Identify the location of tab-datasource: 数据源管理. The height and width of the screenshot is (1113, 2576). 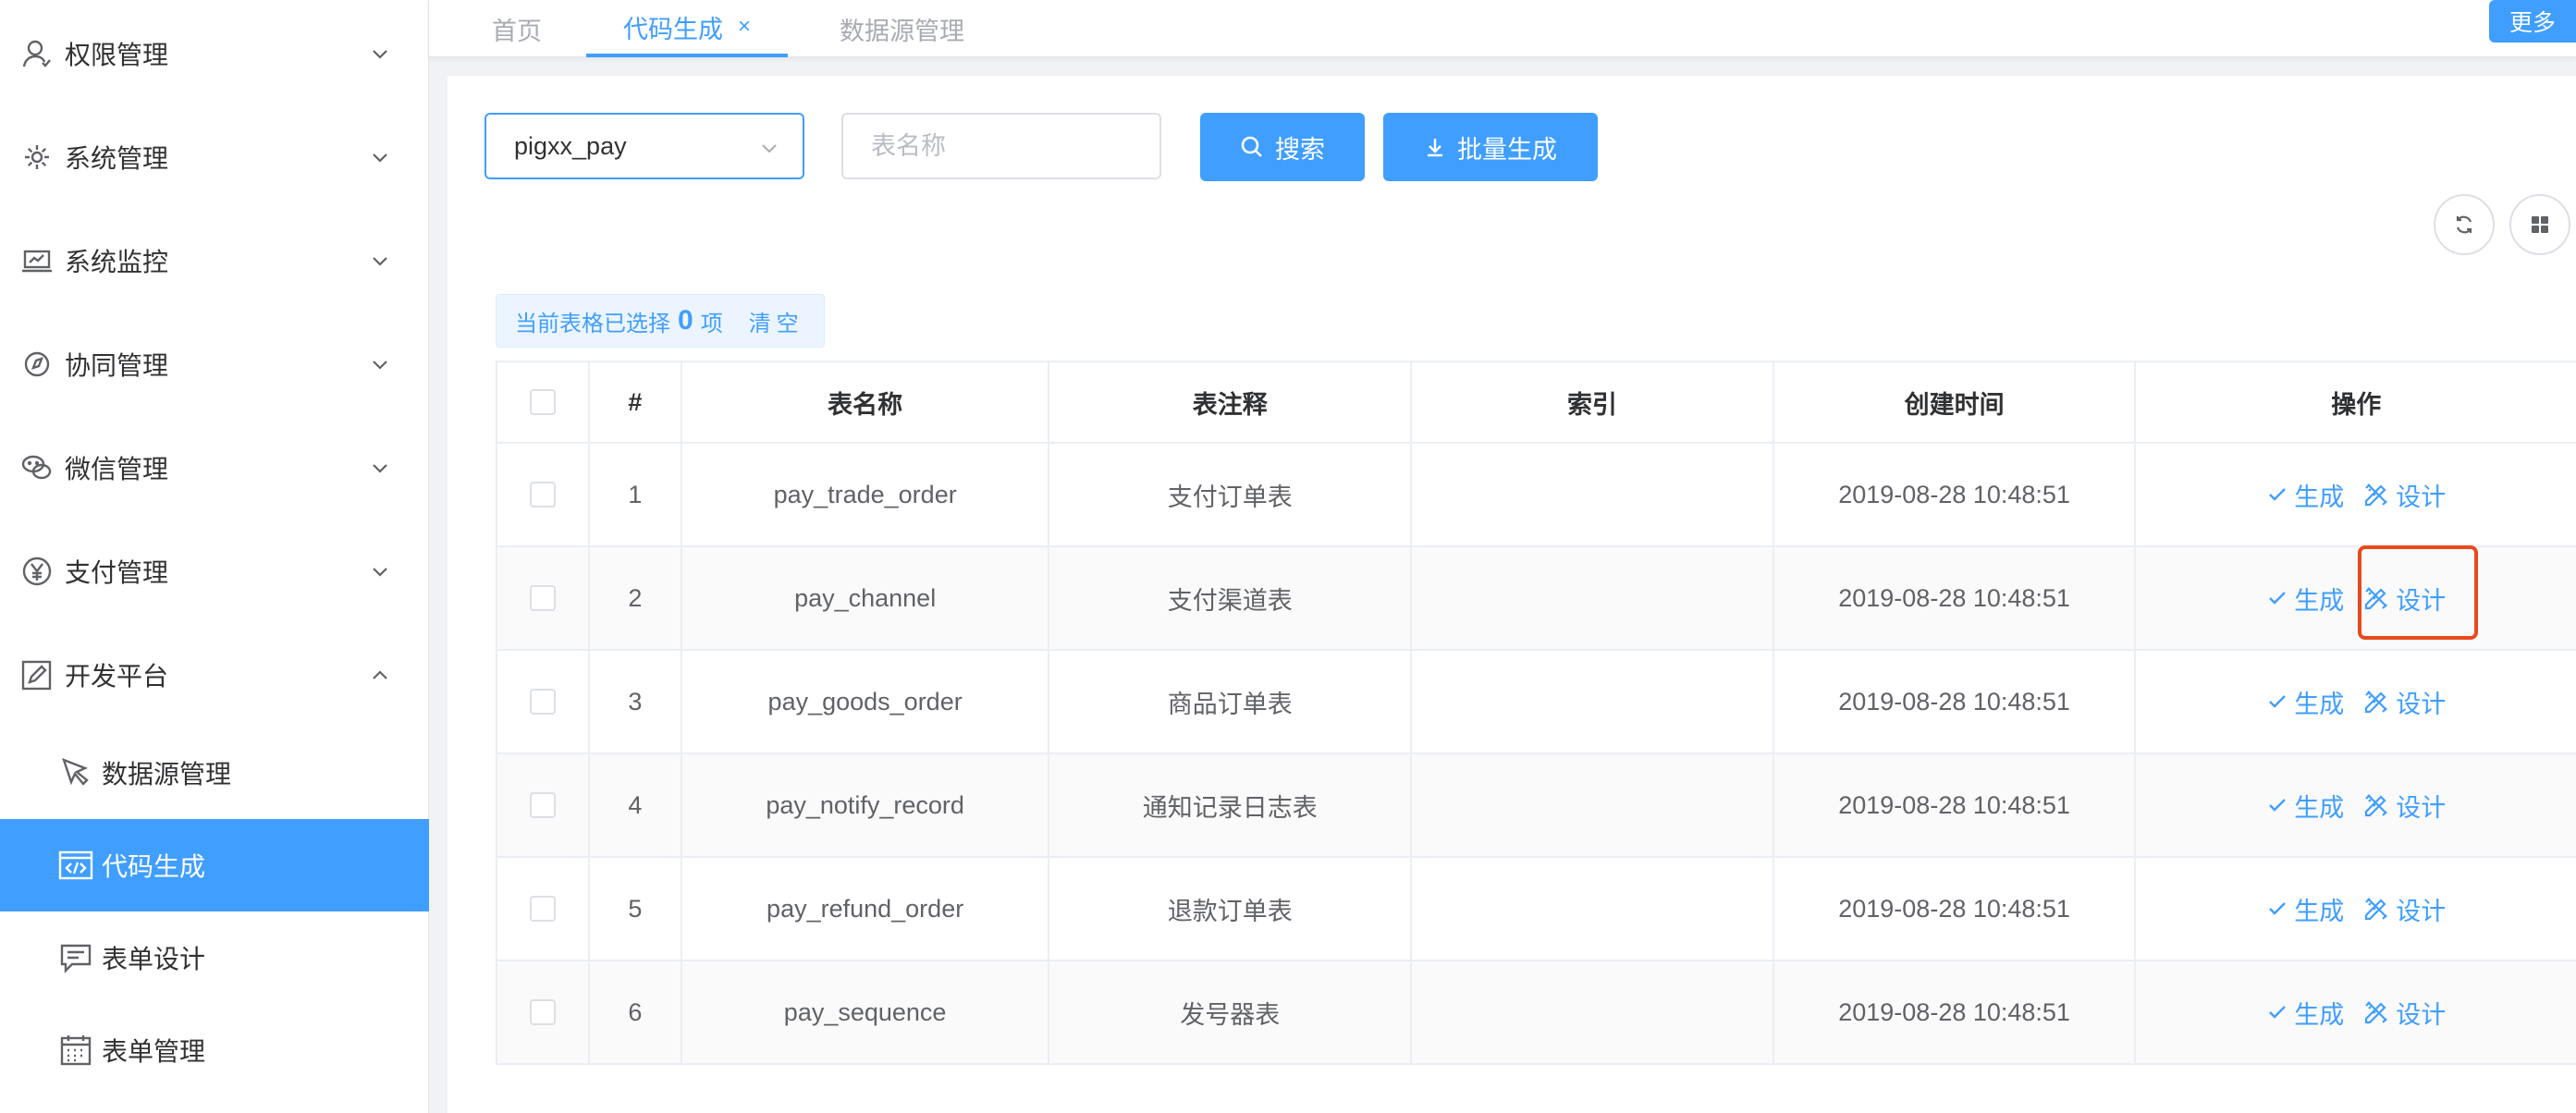
(902, 28).